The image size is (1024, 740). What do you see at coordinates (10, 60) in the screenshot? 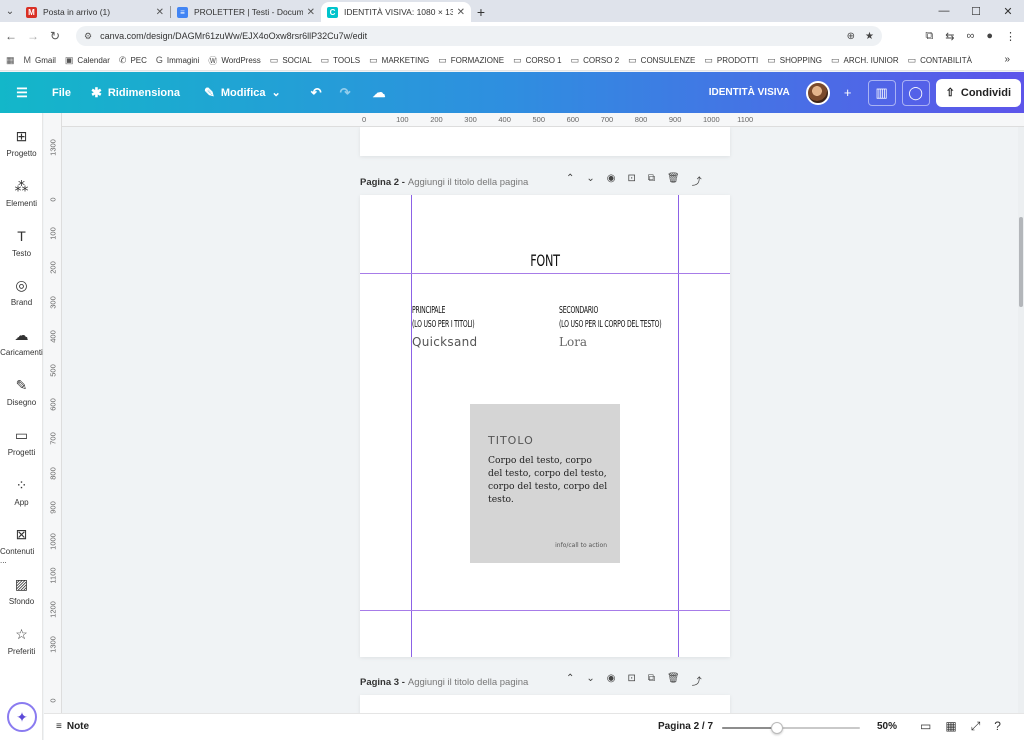
I see `apps-grid-icon: ▦` at bounding box center [10, 60].